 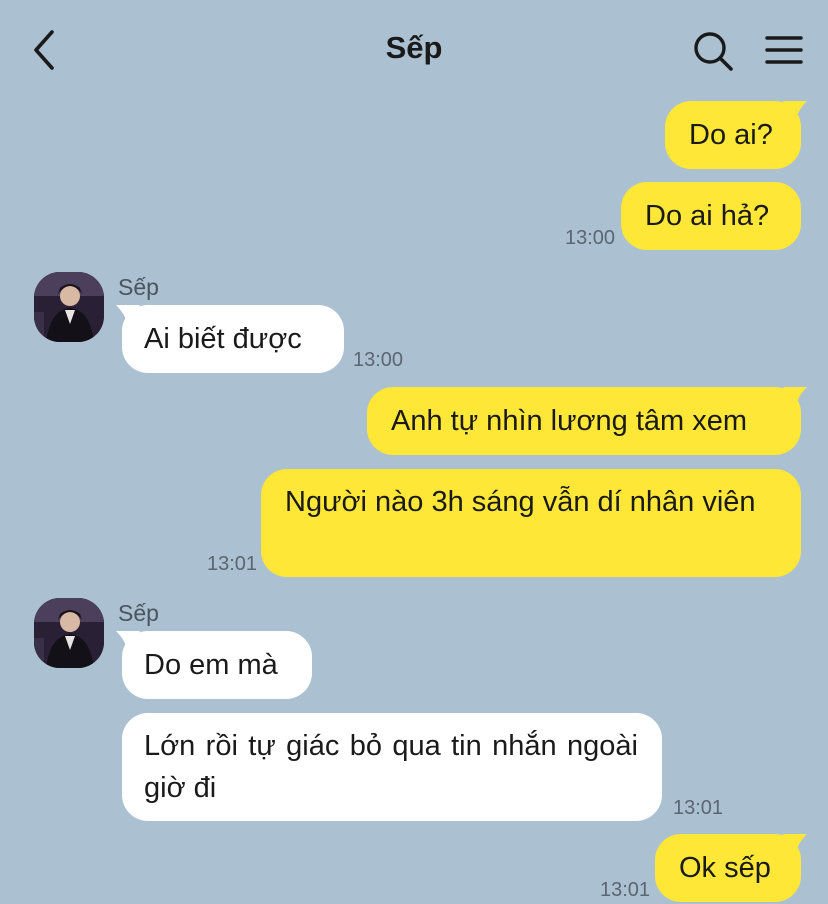 I want to click on back-button, so click(x=46, y=50).